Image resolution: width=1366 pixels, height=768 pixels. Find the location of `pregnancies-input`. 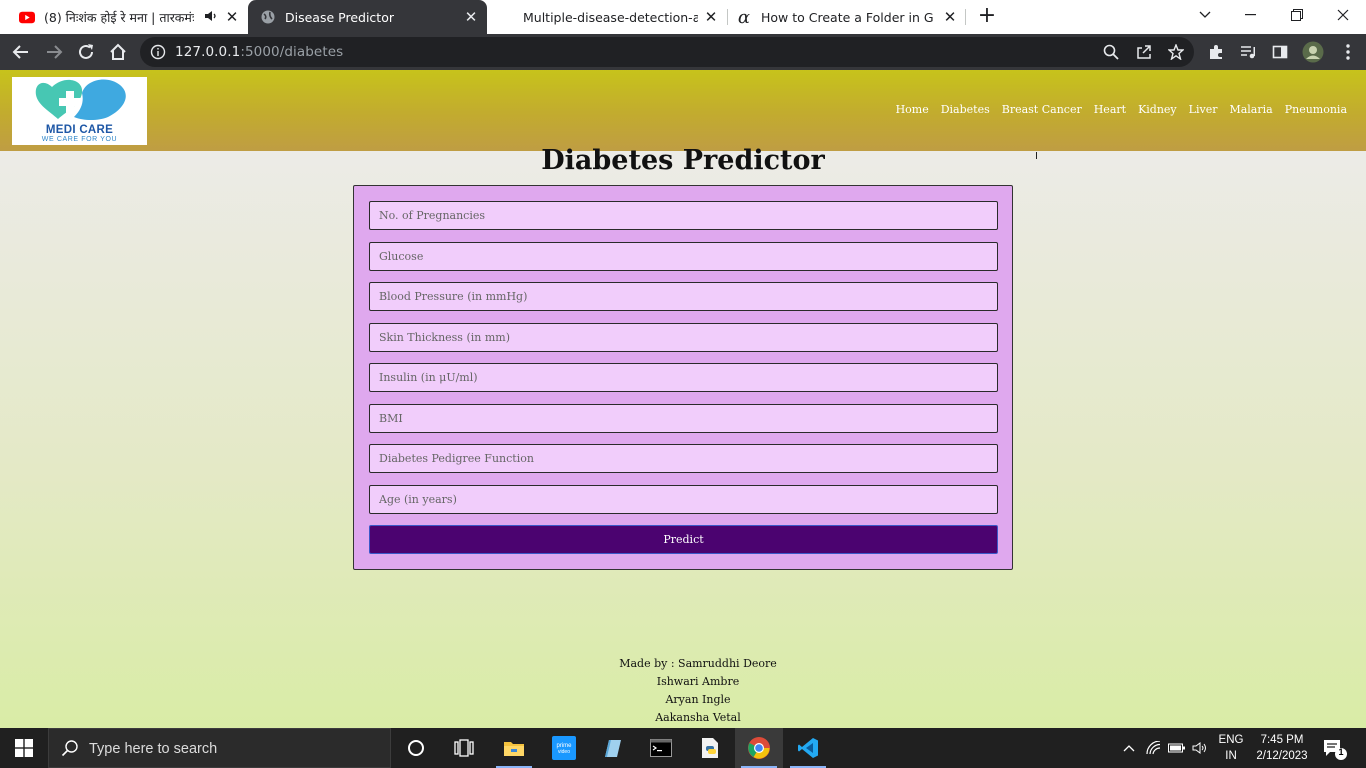

pregnancies-input is located at coordinates (683, 215).